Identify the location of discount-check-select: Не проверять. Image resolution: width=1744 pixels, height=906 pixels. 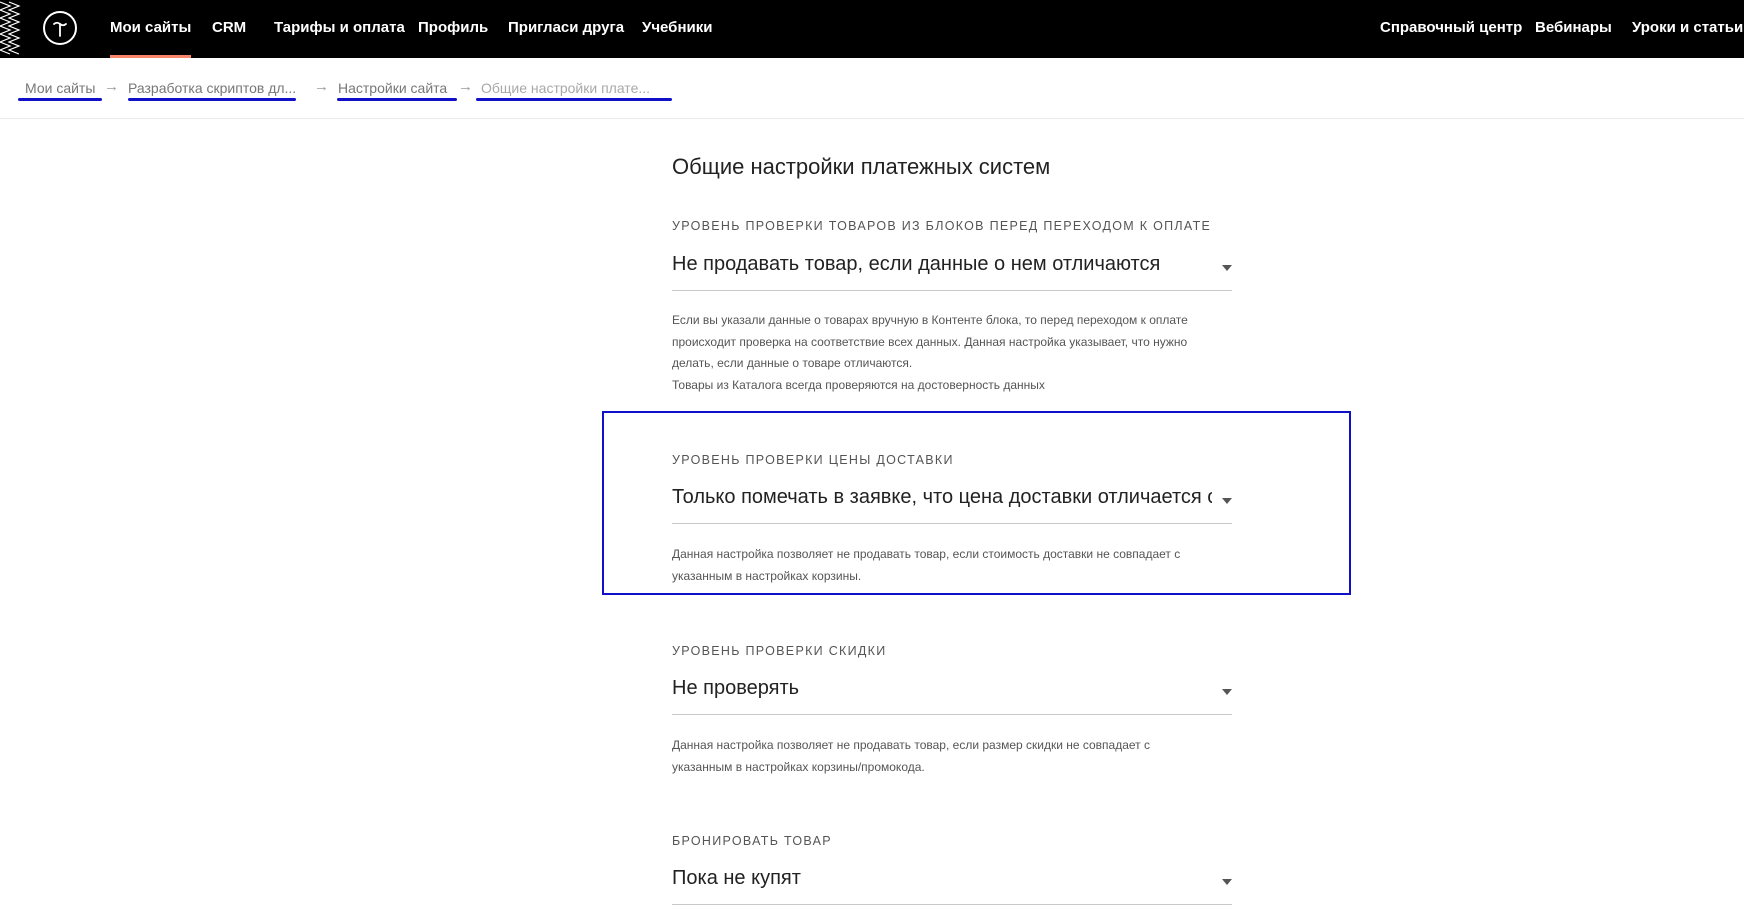
(952, 694).